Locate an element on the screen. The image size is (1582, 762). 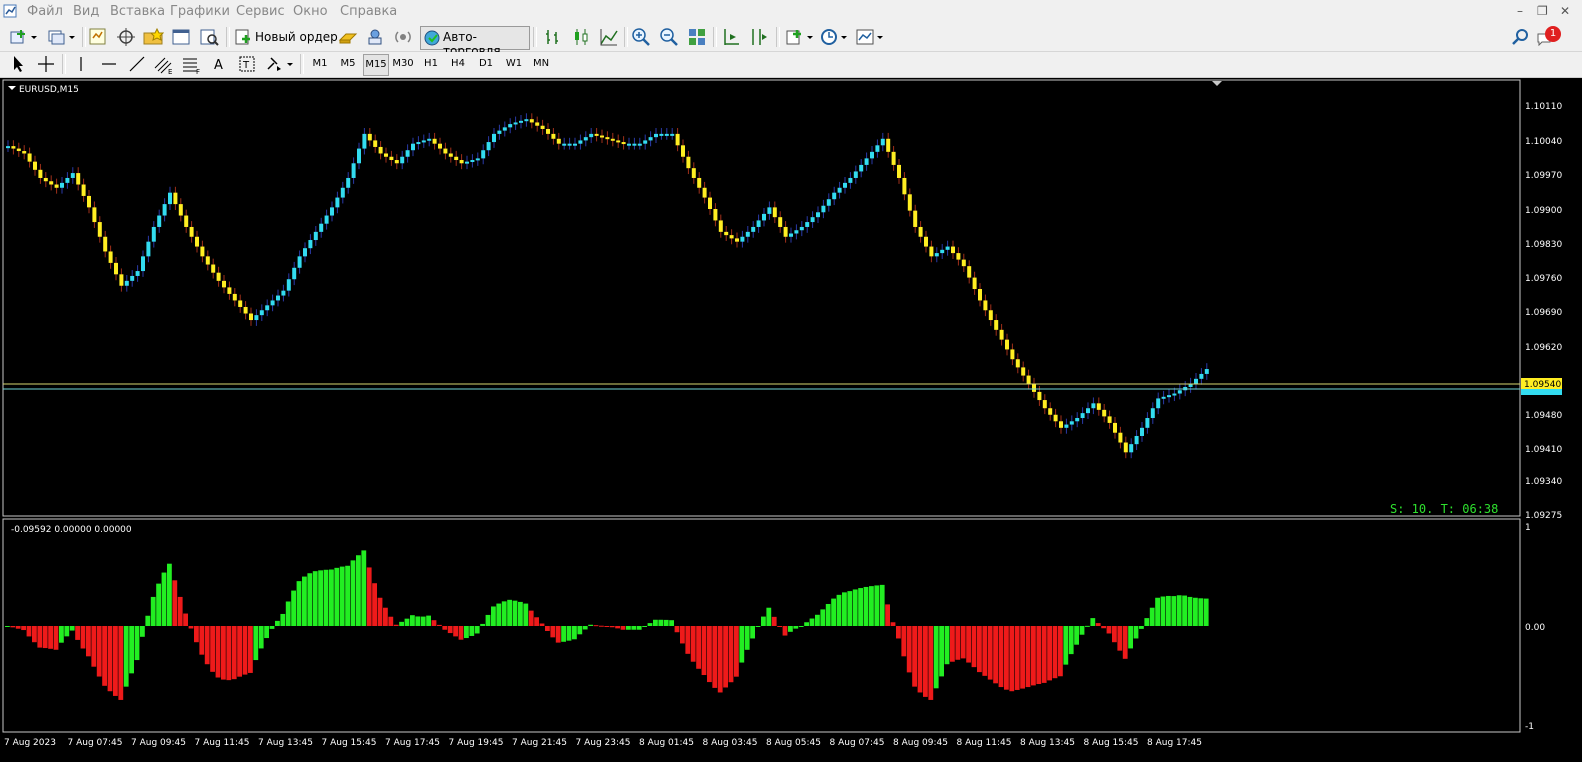
timeframe-m15: M15 is located at coordinates (376, 65).